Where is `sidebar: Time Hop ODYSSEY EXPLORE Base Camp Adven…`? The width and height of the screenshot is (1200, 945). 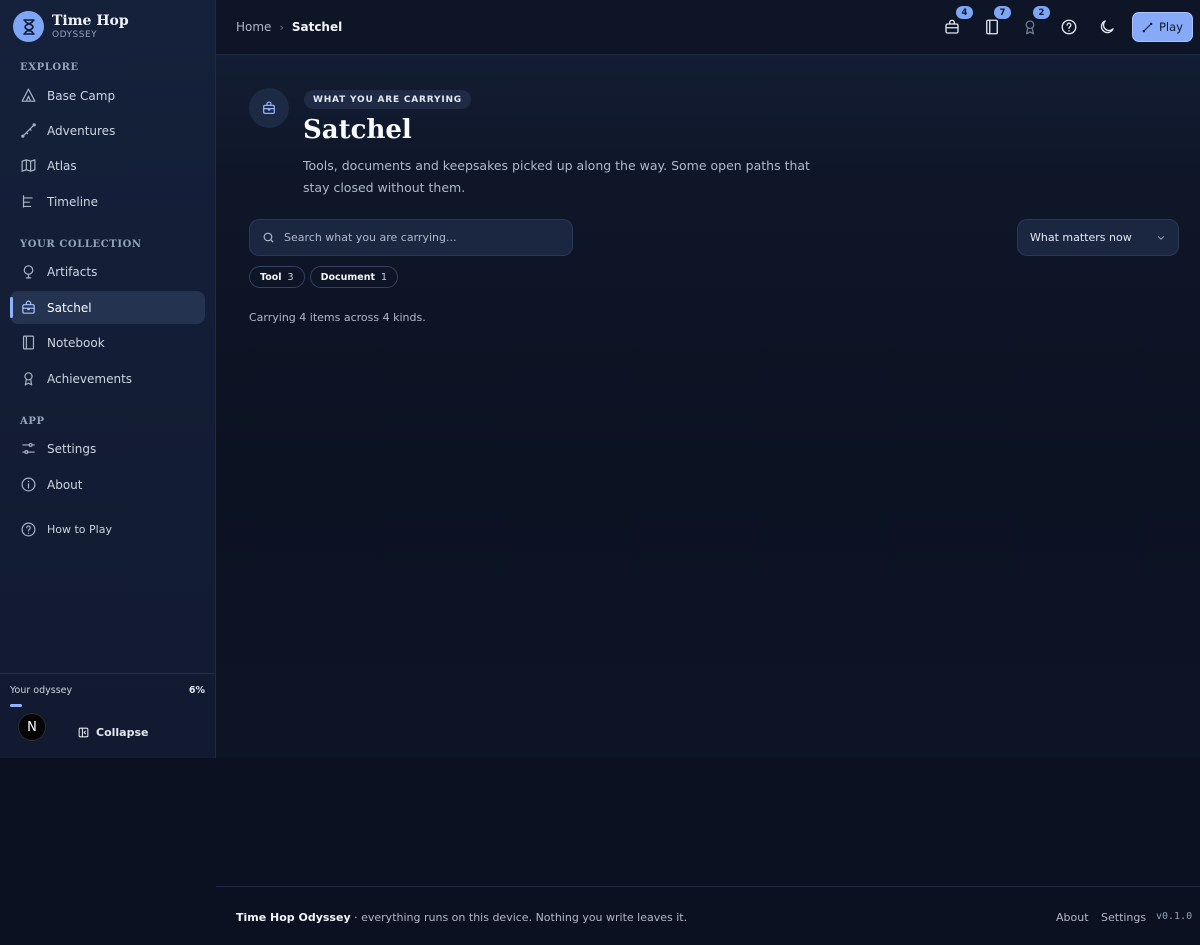 sidebar: Time Hop ODYSSEY EXPLORE Base Camp Adven… is located at coordinates (108, 379).